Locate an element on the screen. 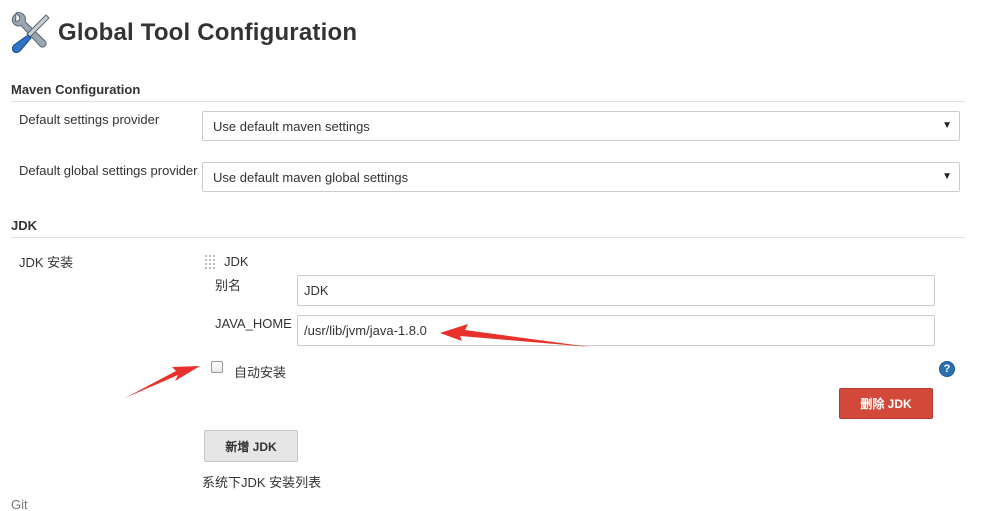  jdk-alias-input: JDK is located at coordinates (616, 290).